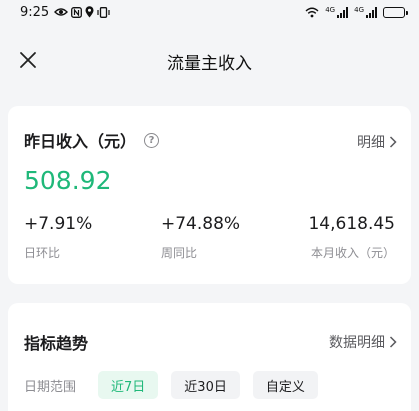  I want to click on date-range-row: 日期范围 近7日 近30日 自定义, so click(177, 385).